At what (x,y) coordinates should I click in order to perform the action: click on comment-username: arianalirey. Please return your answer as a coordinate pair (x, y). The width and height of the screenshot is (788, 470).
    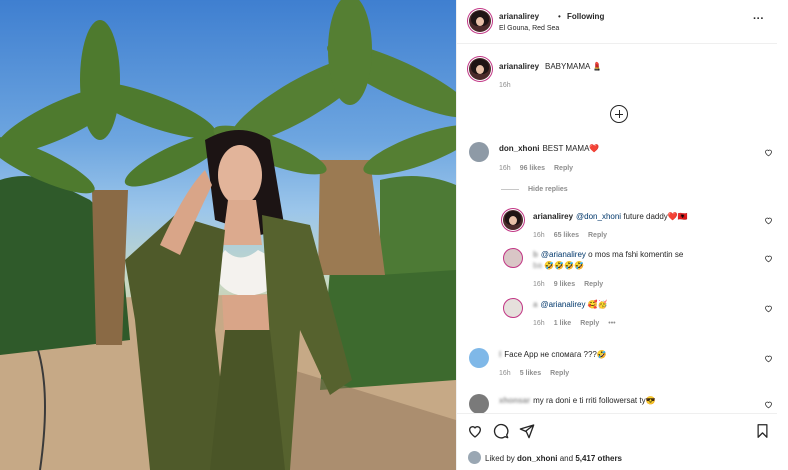
    Looking at the image, I should click on (553, 216).